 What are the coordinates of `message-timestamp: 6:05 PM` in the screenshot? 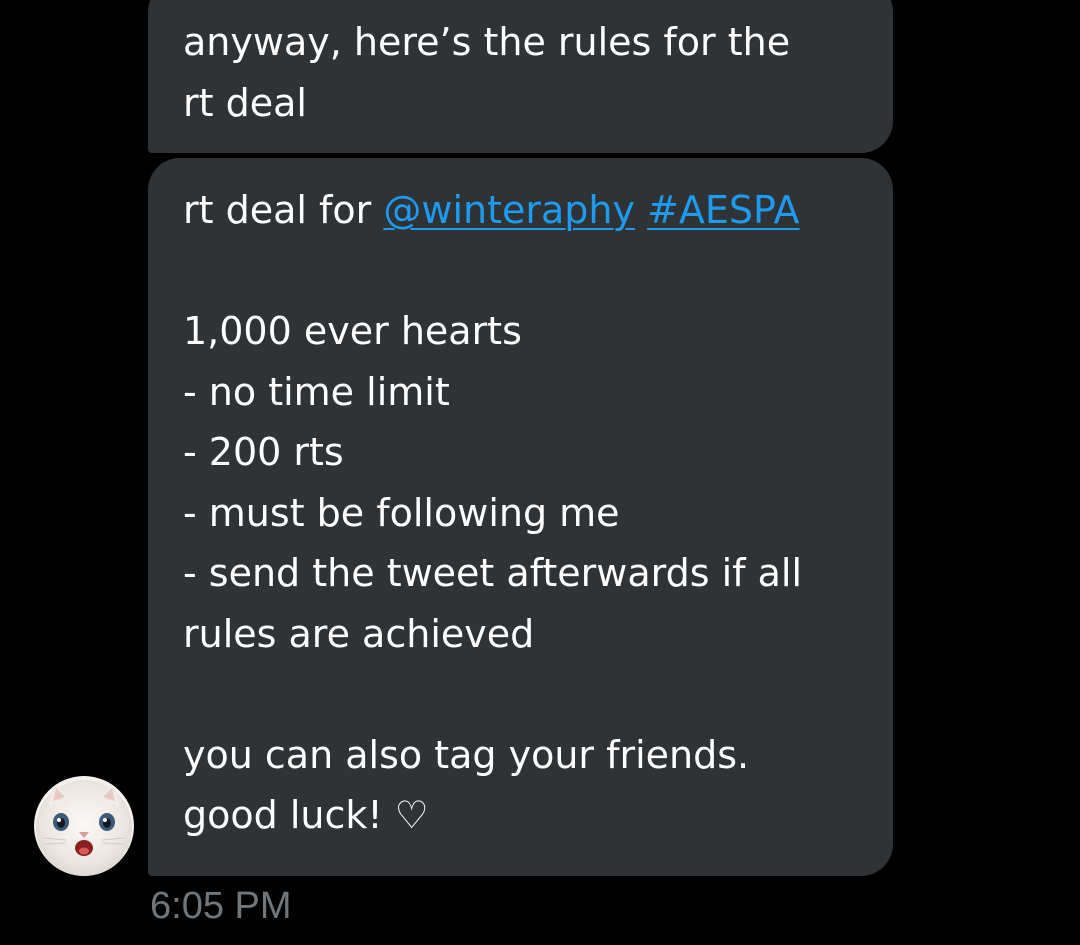 It's located at (221, 906).